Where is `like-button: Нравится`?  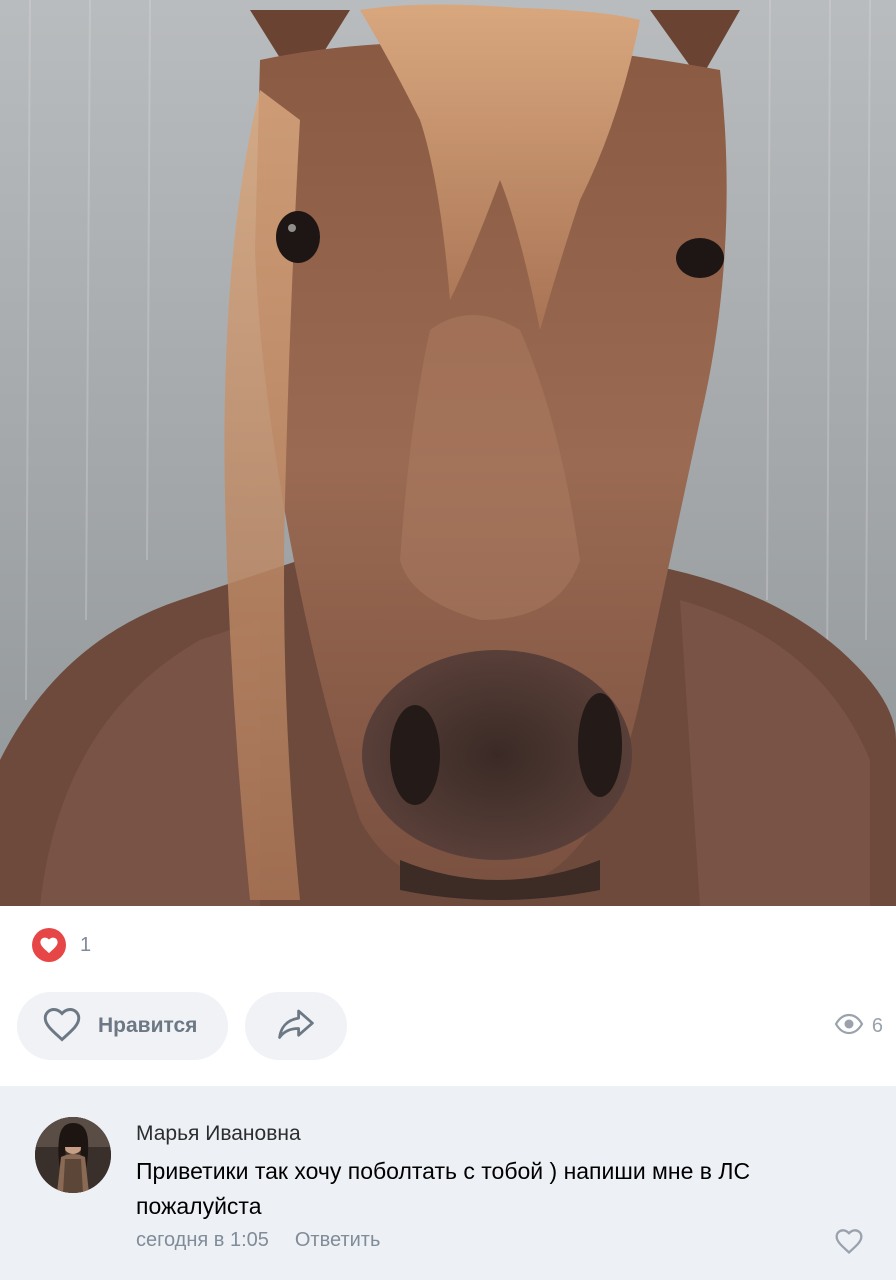
like-button: Нравится is located at coordinates (122, 1026).